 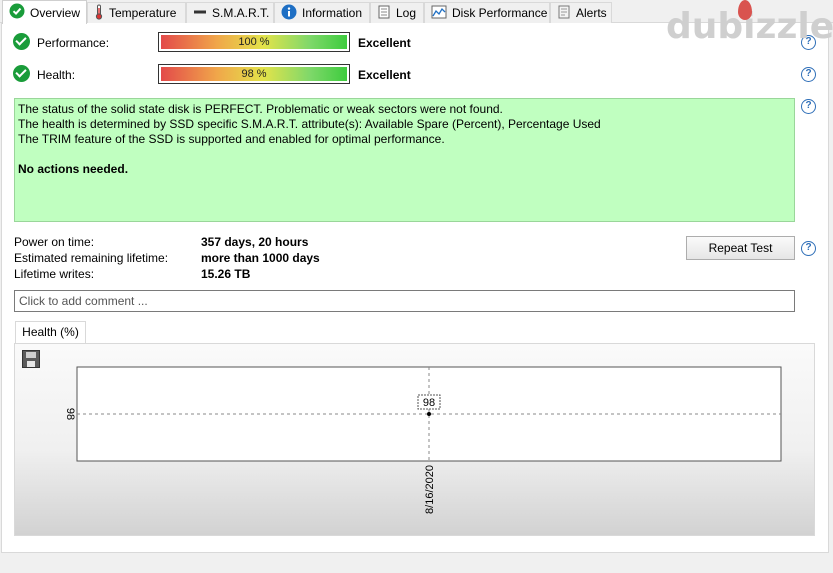 I want to click on health-bar-fill: 98 %, so click(x=254, y=74).